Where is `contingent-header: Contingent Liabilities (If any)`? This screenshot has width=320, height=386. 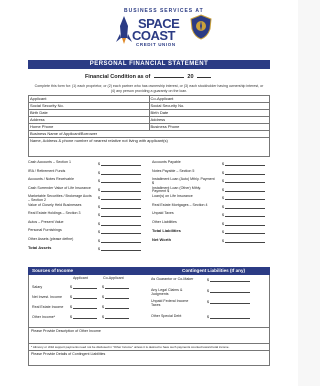
contingent-header: Contingent Liabilities (If any) is located at coordinates (214, 271).